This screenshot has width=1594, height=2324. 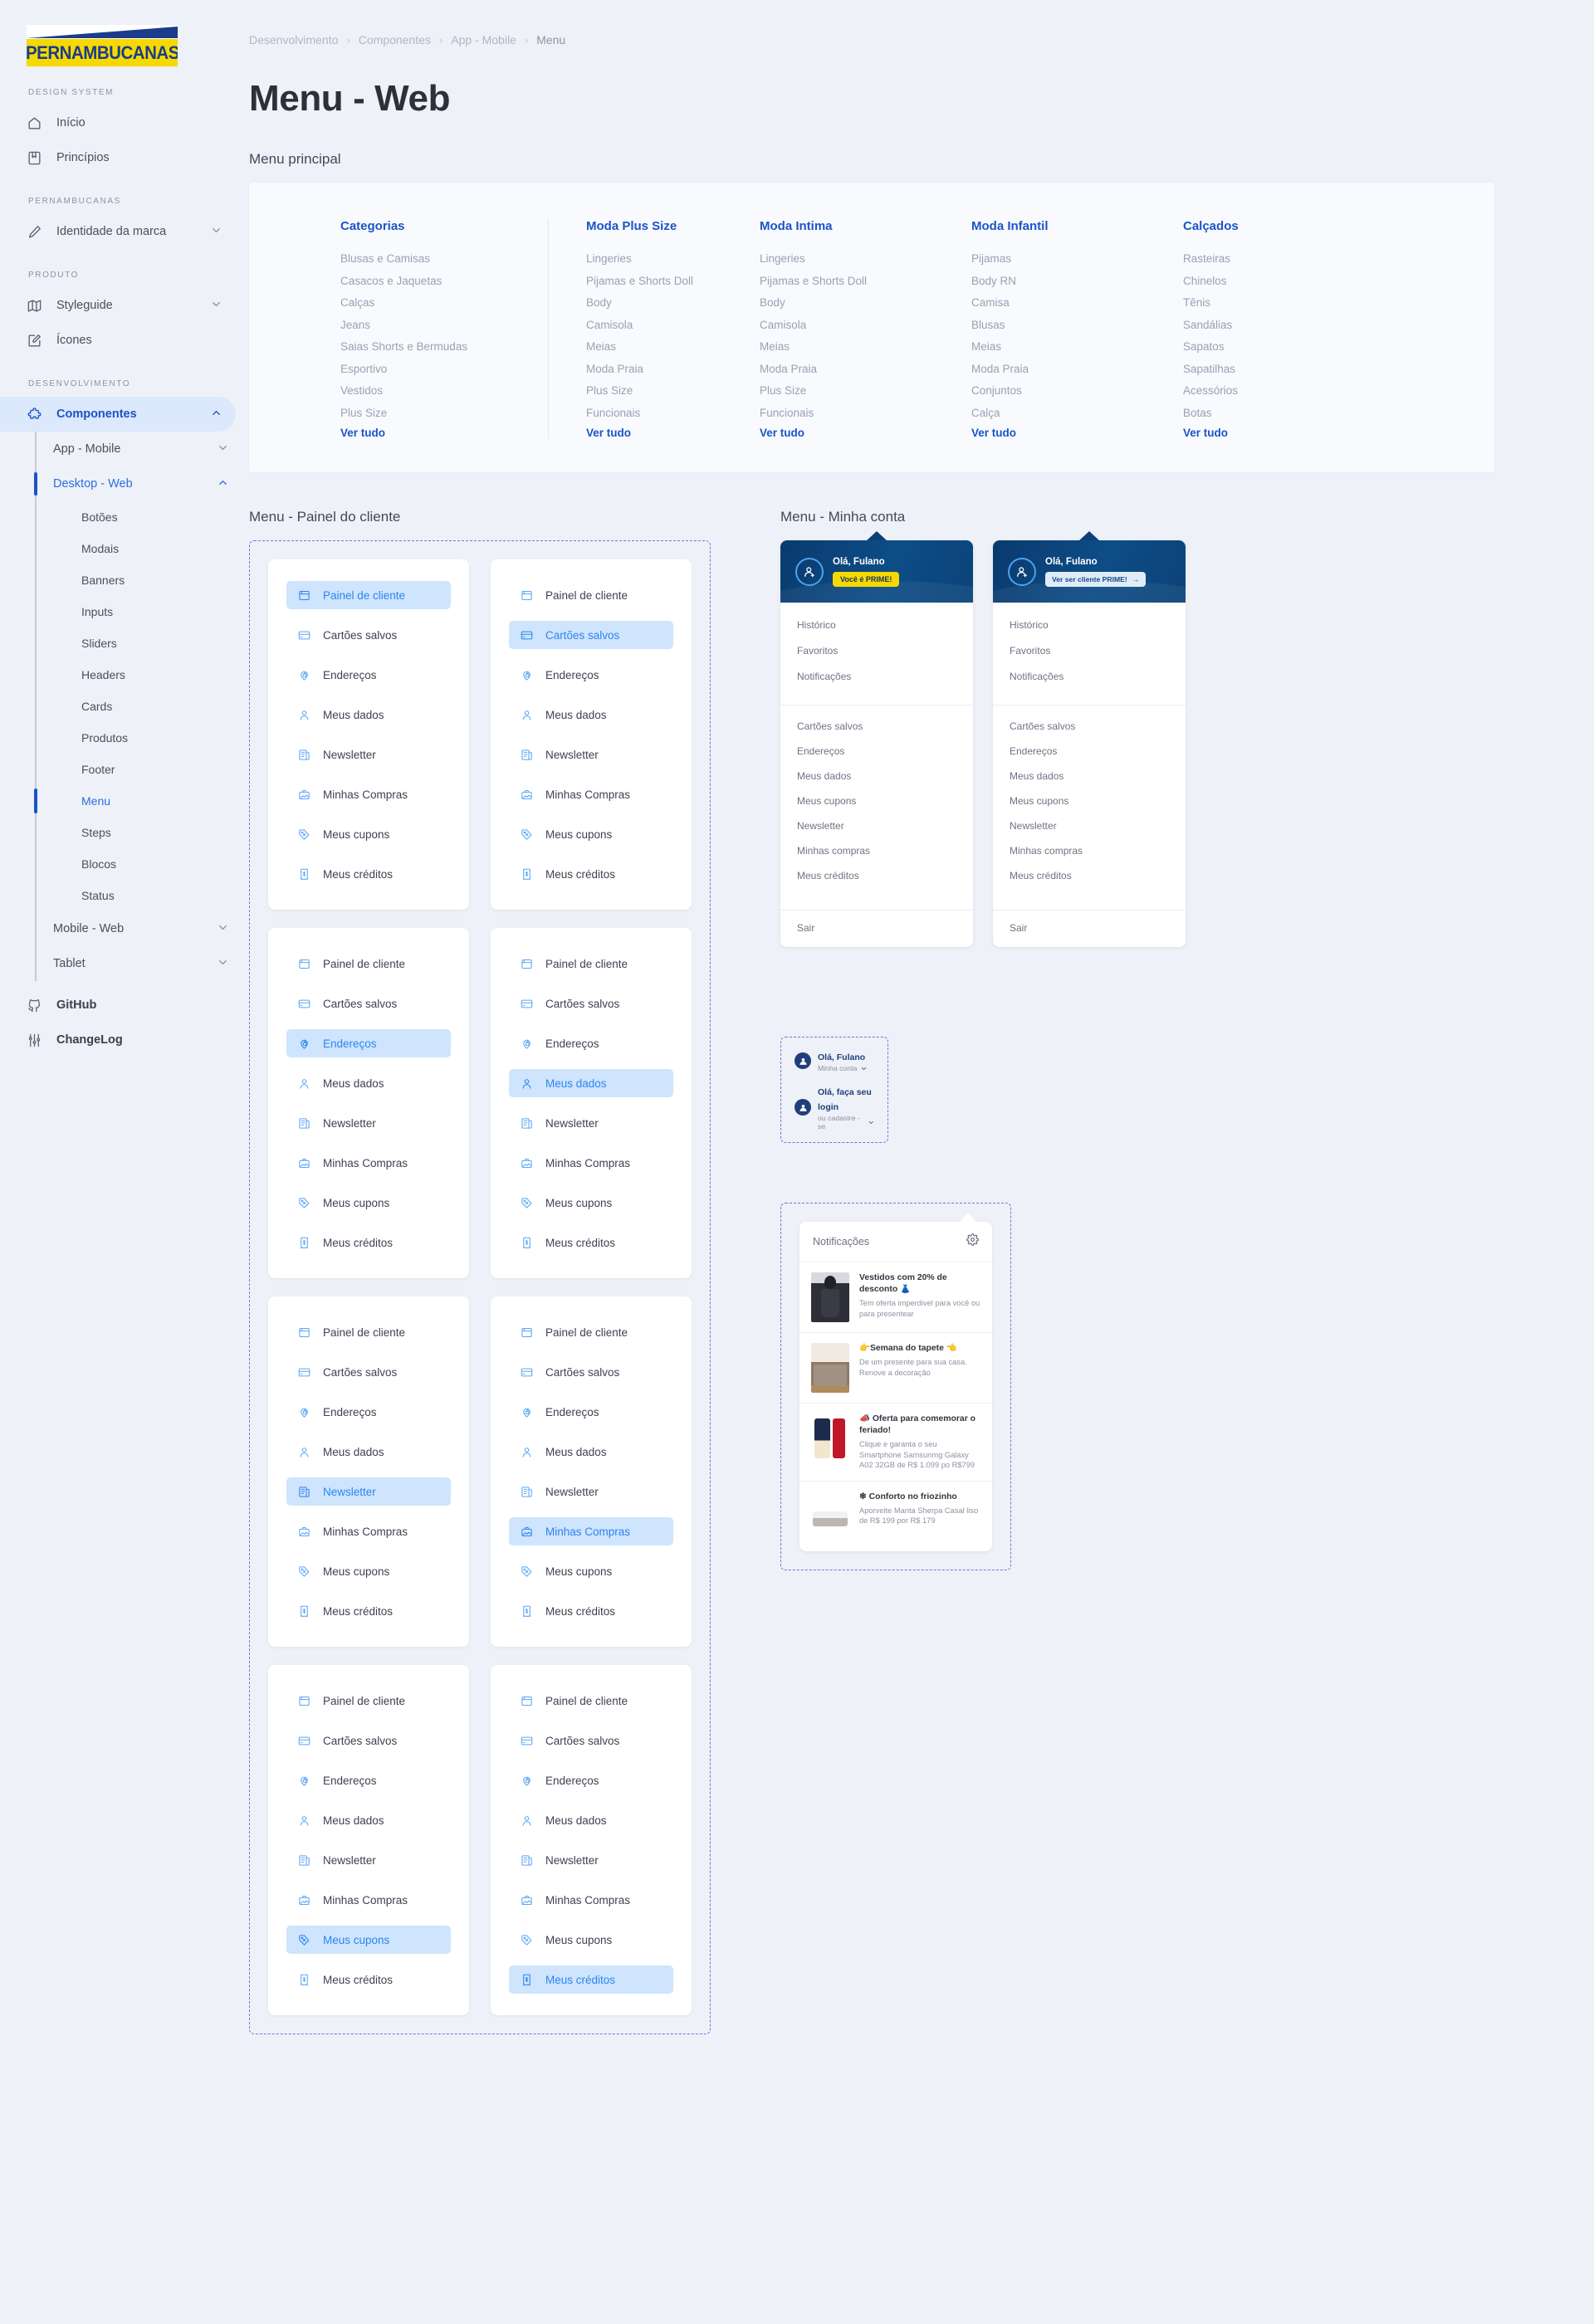 What do you see at coordinates (1289, 347) in the screenshot?
I see `menu-column-item: Sapatos` at bounding box center [1289, 347].